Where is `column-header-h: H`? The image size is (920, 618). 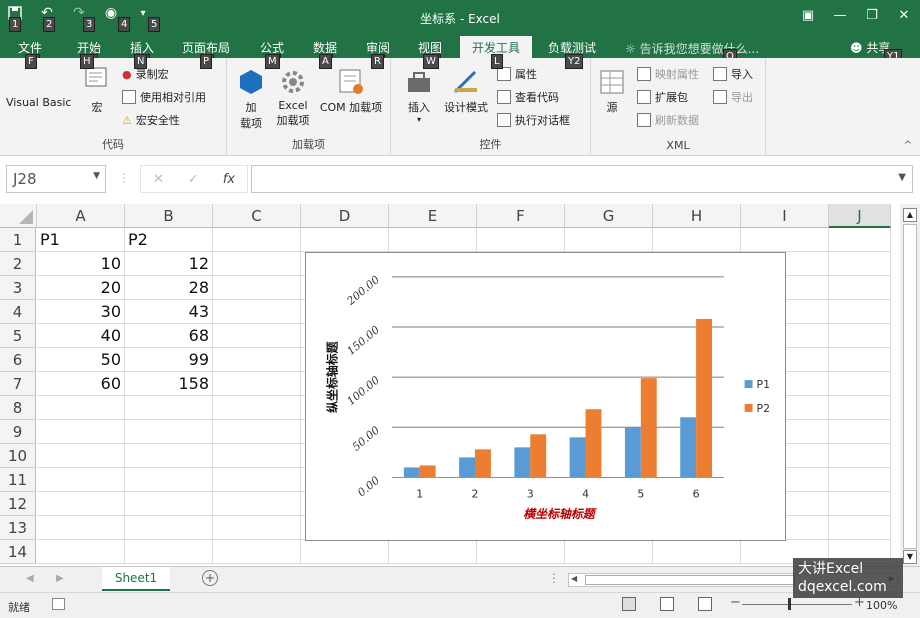 column-header-h: H is located at coordinates (697, 216).